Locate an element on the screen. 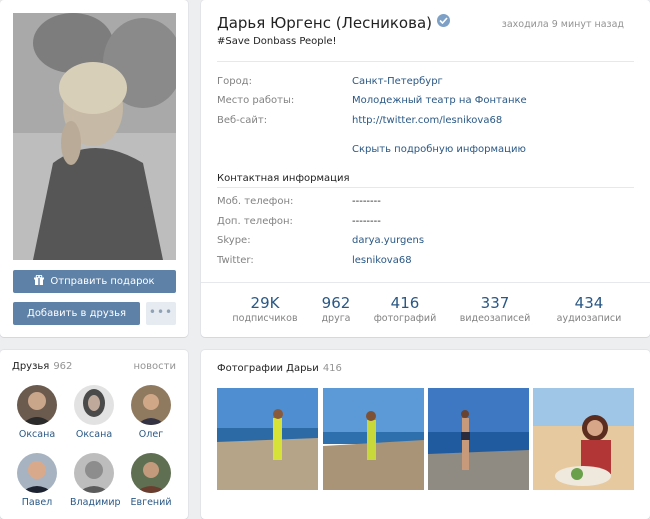 The height and width of the screenshot is (519, 650). profile-name: Дарья Юргенс (Лесникова) is located at coordinates (324, 23).